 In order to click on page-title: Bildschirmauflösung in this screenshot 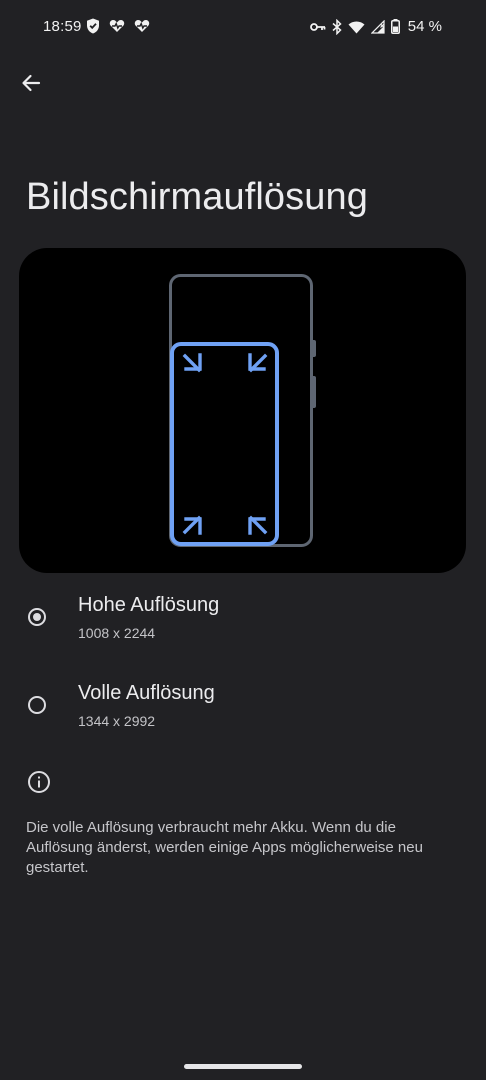, I will do `click(197, 197)`.